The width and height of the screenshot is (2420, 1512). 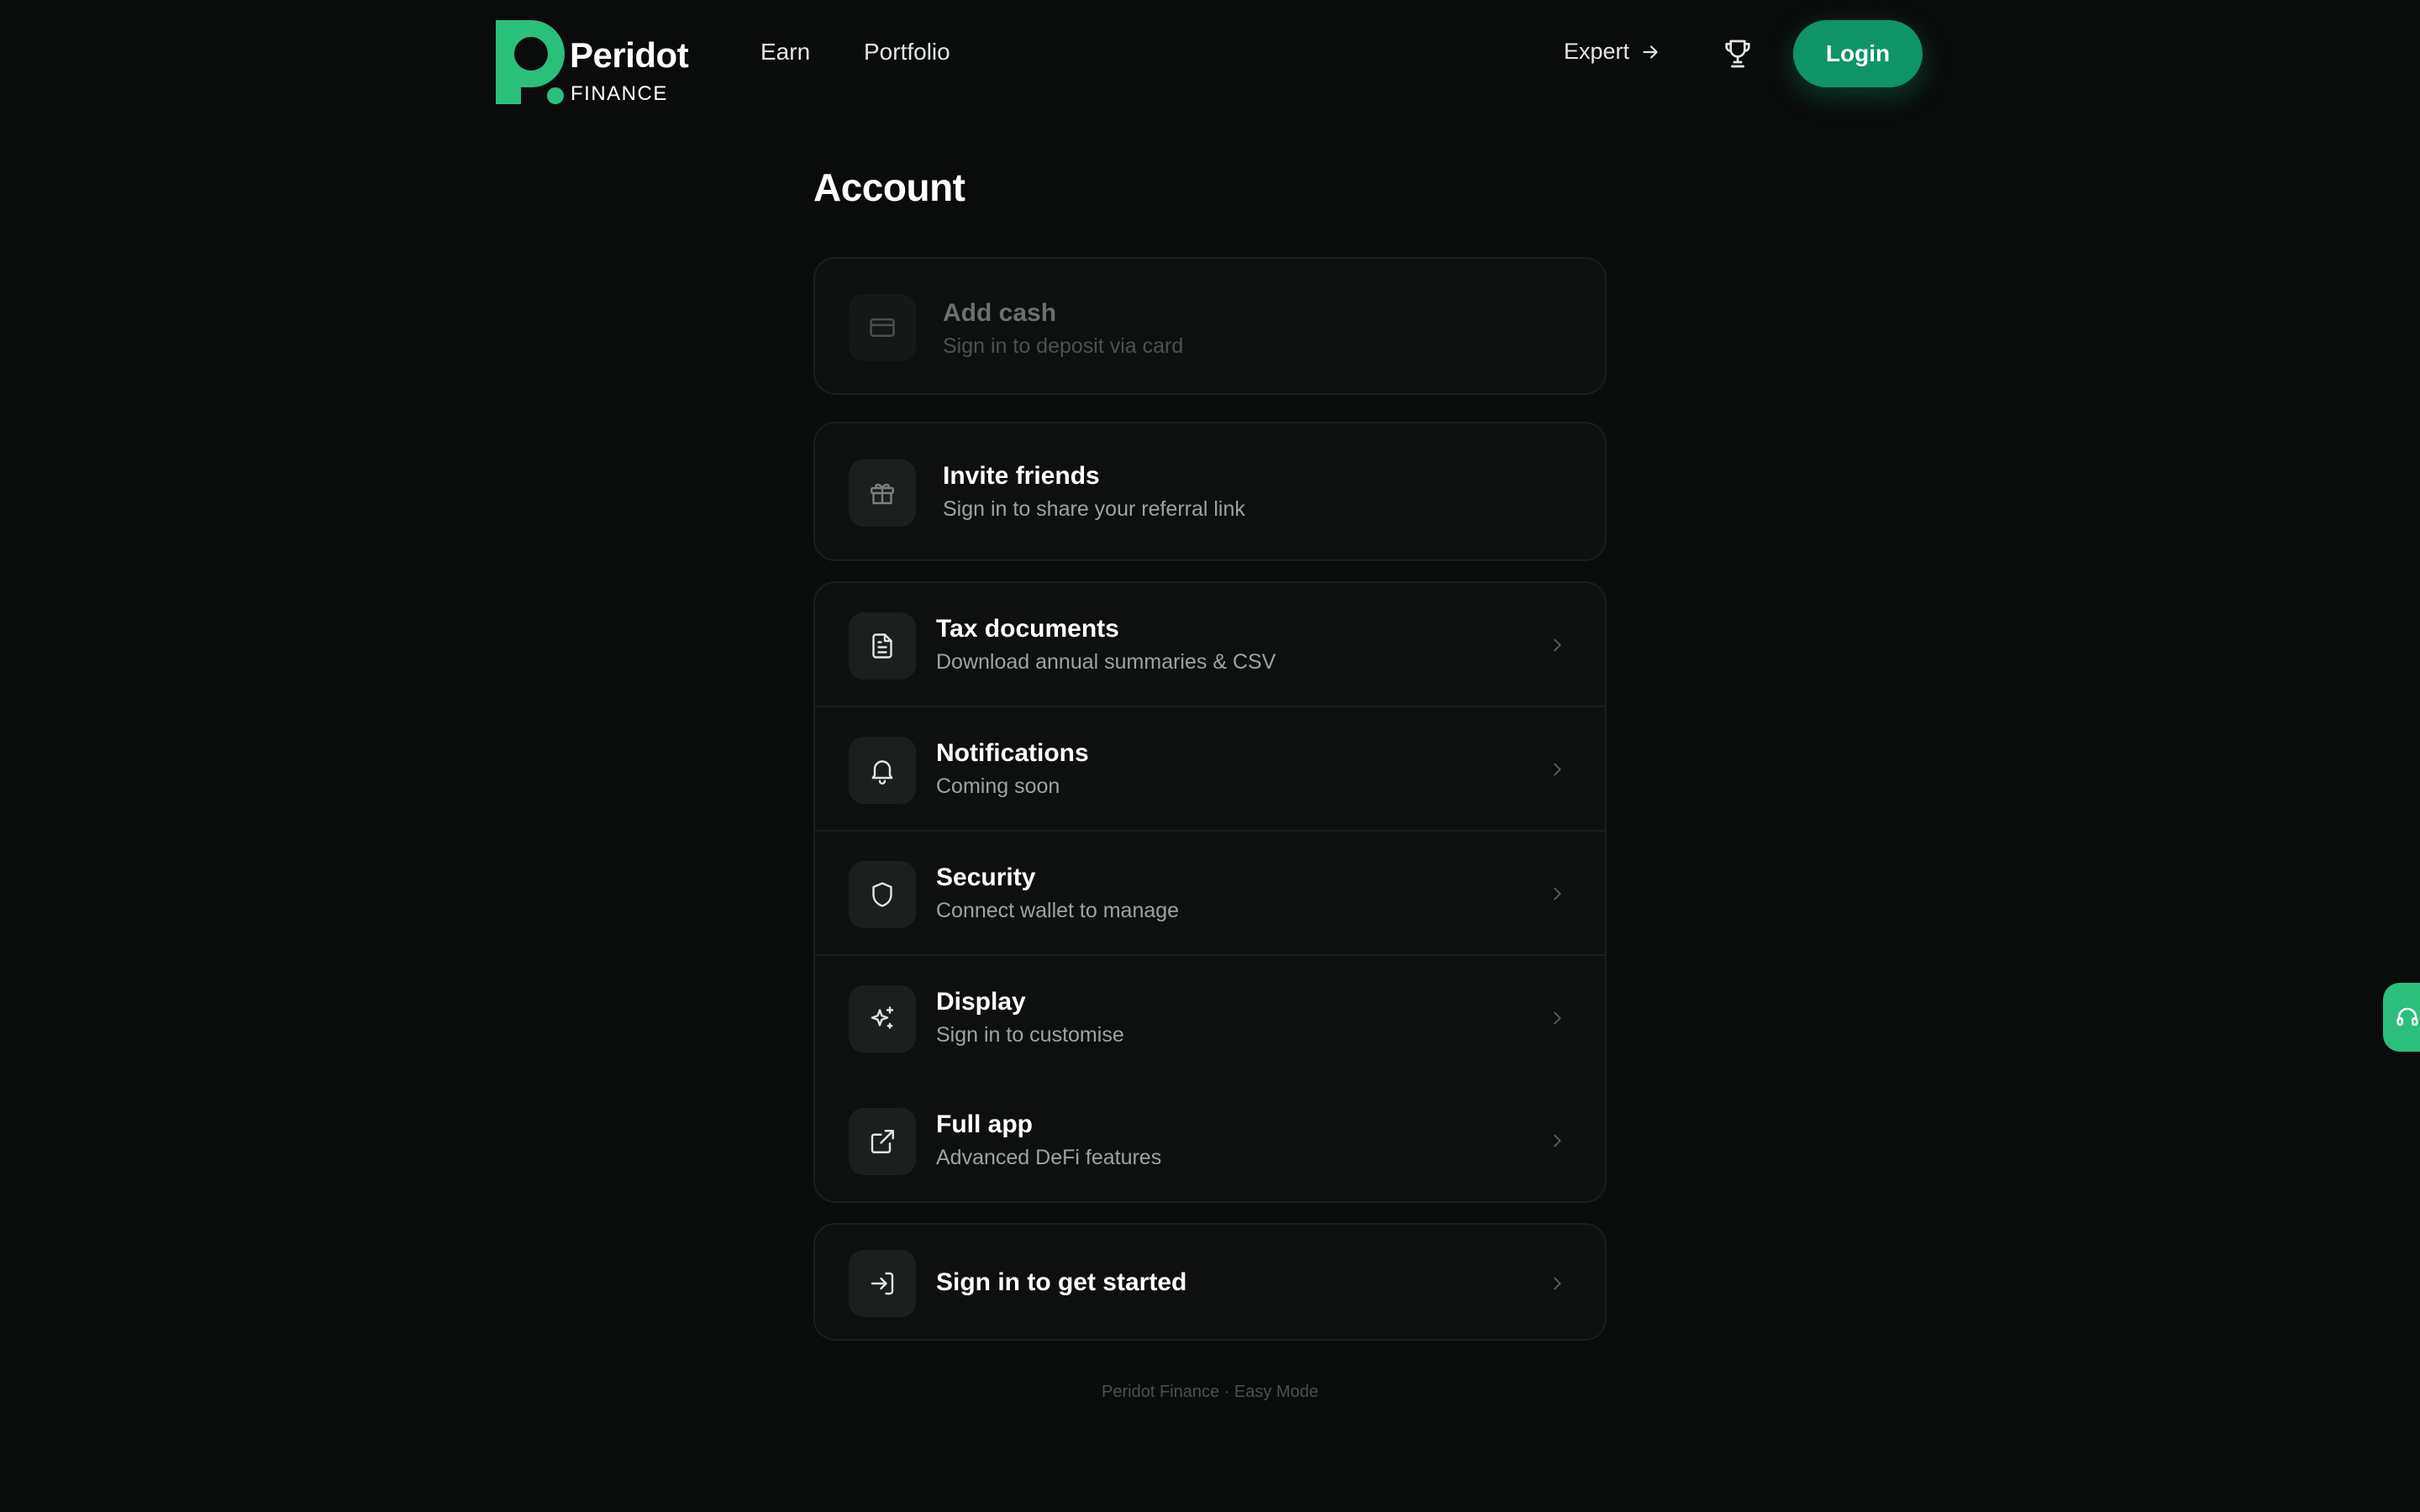 I want to click on brand-subtitle: FINANCE, so click(x=619, y=93).